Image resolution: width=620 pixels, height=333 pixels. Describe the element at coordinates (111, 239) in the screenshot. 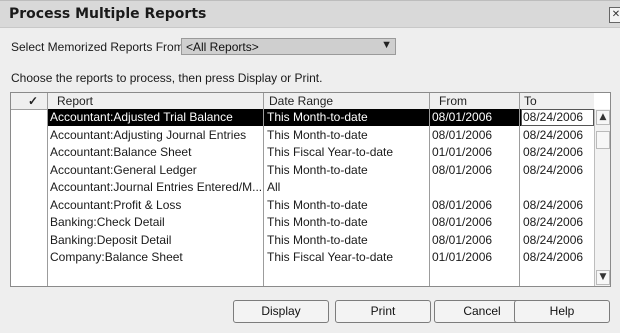

I see `report-name-cell: Banking:Deposit Detail` at that location.